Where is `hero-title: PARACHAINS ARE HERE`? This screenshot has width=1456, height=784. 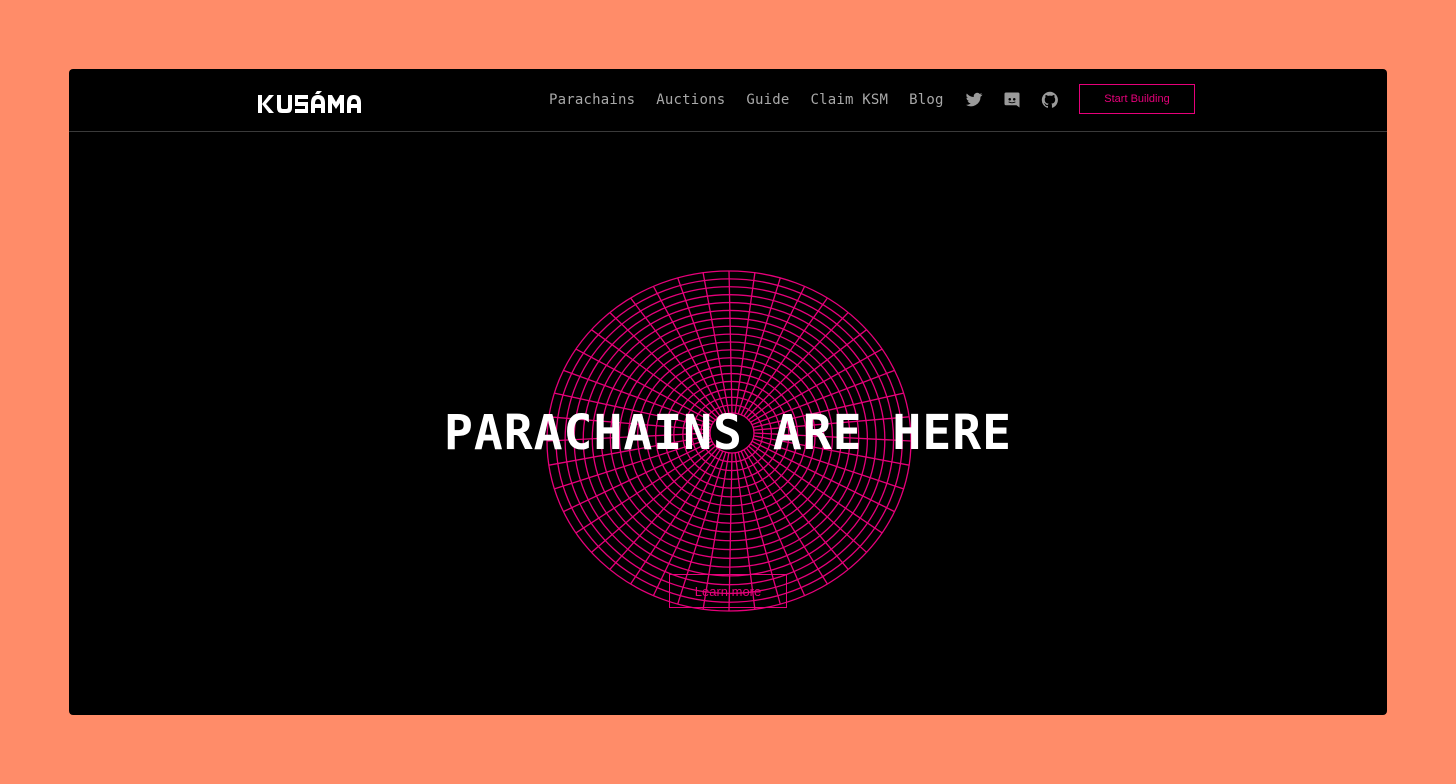
hero-title: PARACHAINS ARE HERE is located at coordinates (728, 433).